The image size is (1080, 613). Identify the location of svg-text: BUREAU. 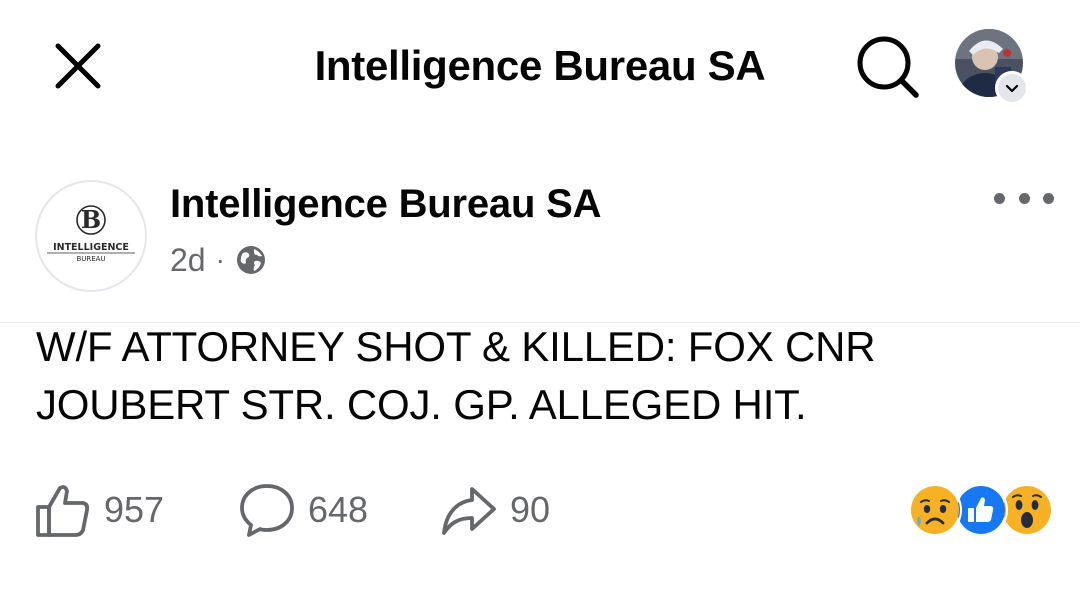
(90, 259).